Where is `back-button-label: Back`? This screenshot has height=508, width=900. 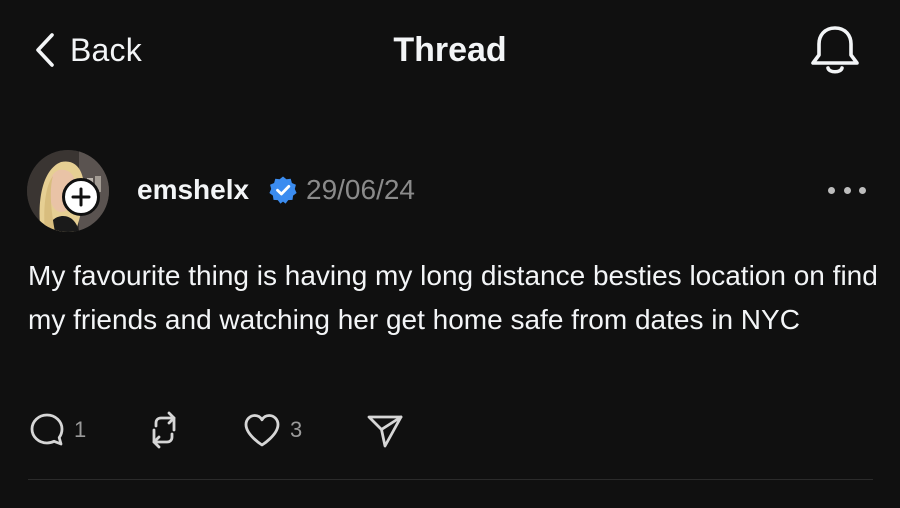
back-button-label: Back is located at coordinates (106, 49).